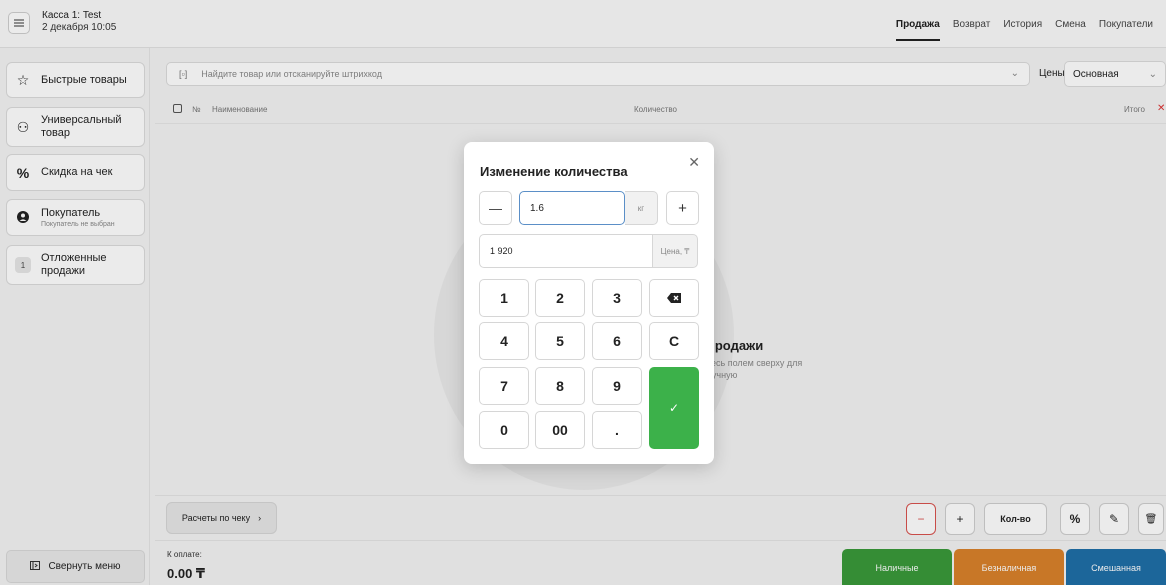  I want to click on keypad-key-3: 3, so click(617, 298).